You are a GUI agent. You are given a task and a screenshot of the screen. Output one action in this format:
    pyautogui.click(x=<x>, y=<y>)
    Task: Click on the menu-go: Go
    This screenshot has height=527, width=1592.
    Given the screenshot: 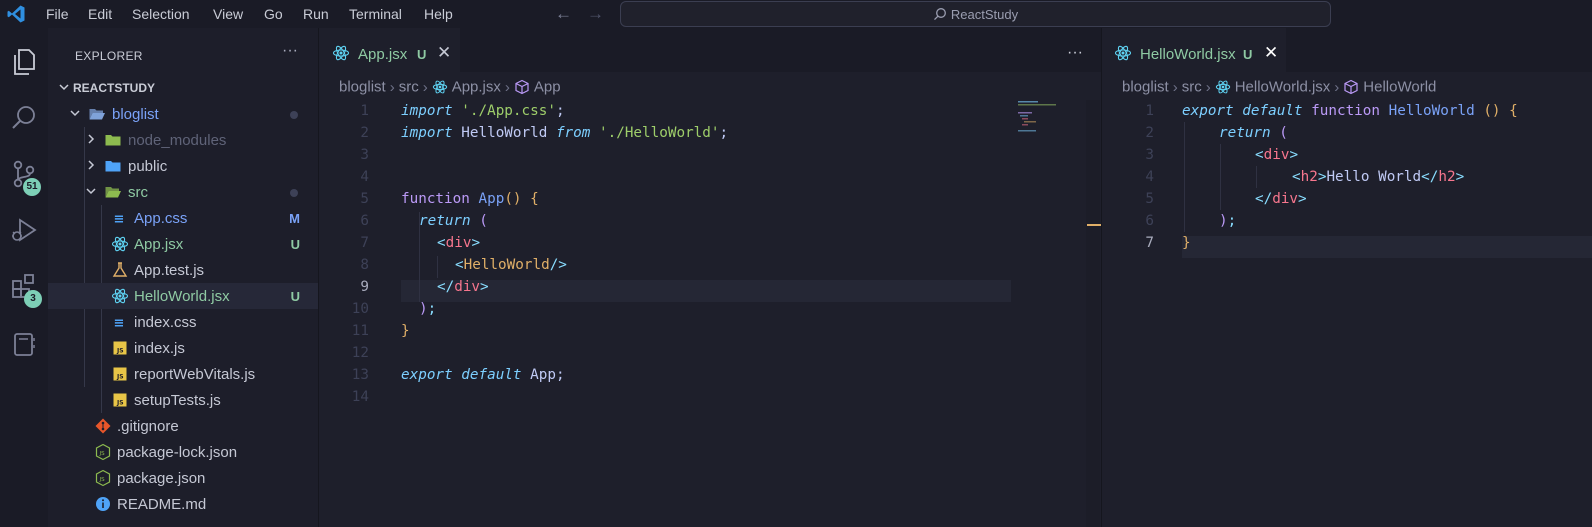 What is the action you would take?
    pyautogui.click(x=273, y=14)
    